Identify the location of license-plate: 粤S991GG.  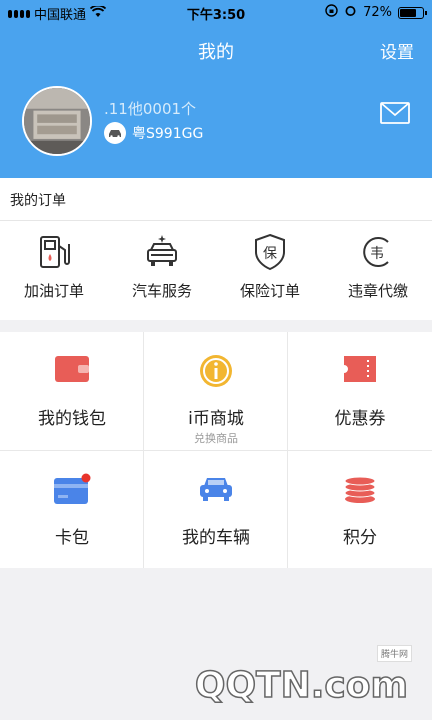
(153, 133).